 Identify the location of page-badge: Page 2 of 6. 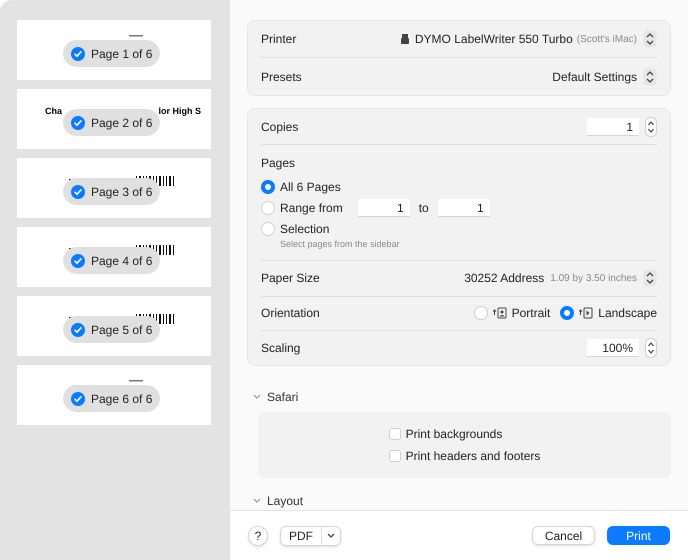
(111, 122).